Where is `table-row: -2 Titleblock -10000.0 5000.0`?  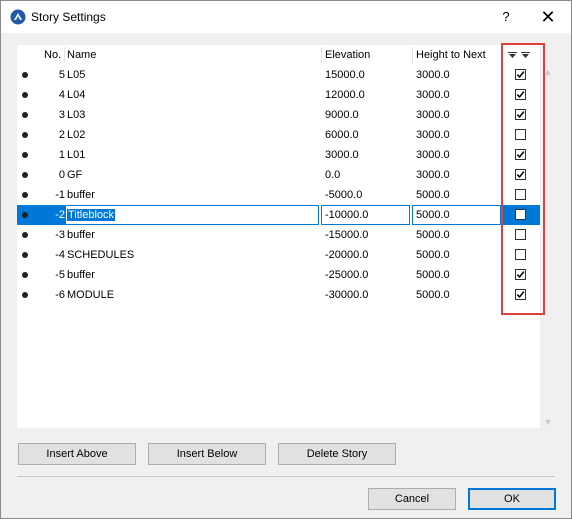 table-row: -2 Titleblock -10000.0 5000.0 is located at coordinates (278, 215).